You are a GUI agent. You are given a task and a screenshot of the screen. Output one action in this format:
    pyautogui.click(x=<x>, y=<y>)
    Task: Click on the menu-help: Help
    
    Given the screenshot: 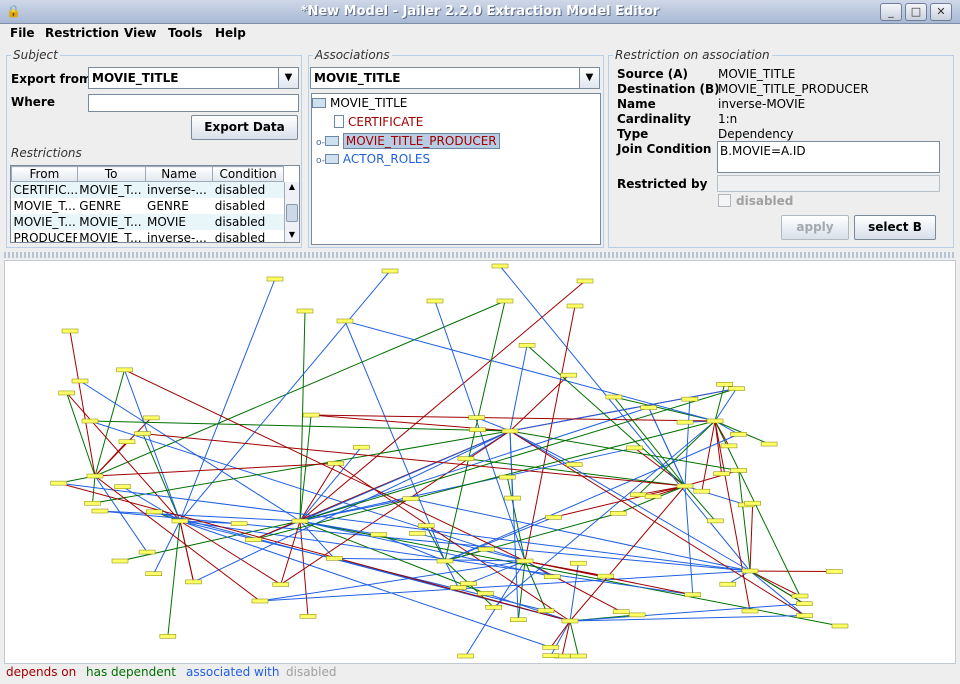 What is the action you would take?
    pyautogui.click(x=230, y=33)
    